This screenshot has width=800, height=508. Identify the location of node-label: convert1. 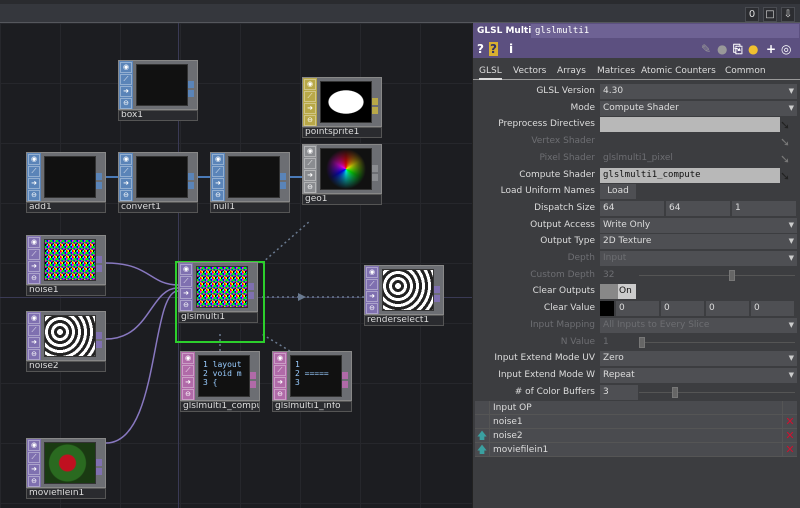
(158, 207).